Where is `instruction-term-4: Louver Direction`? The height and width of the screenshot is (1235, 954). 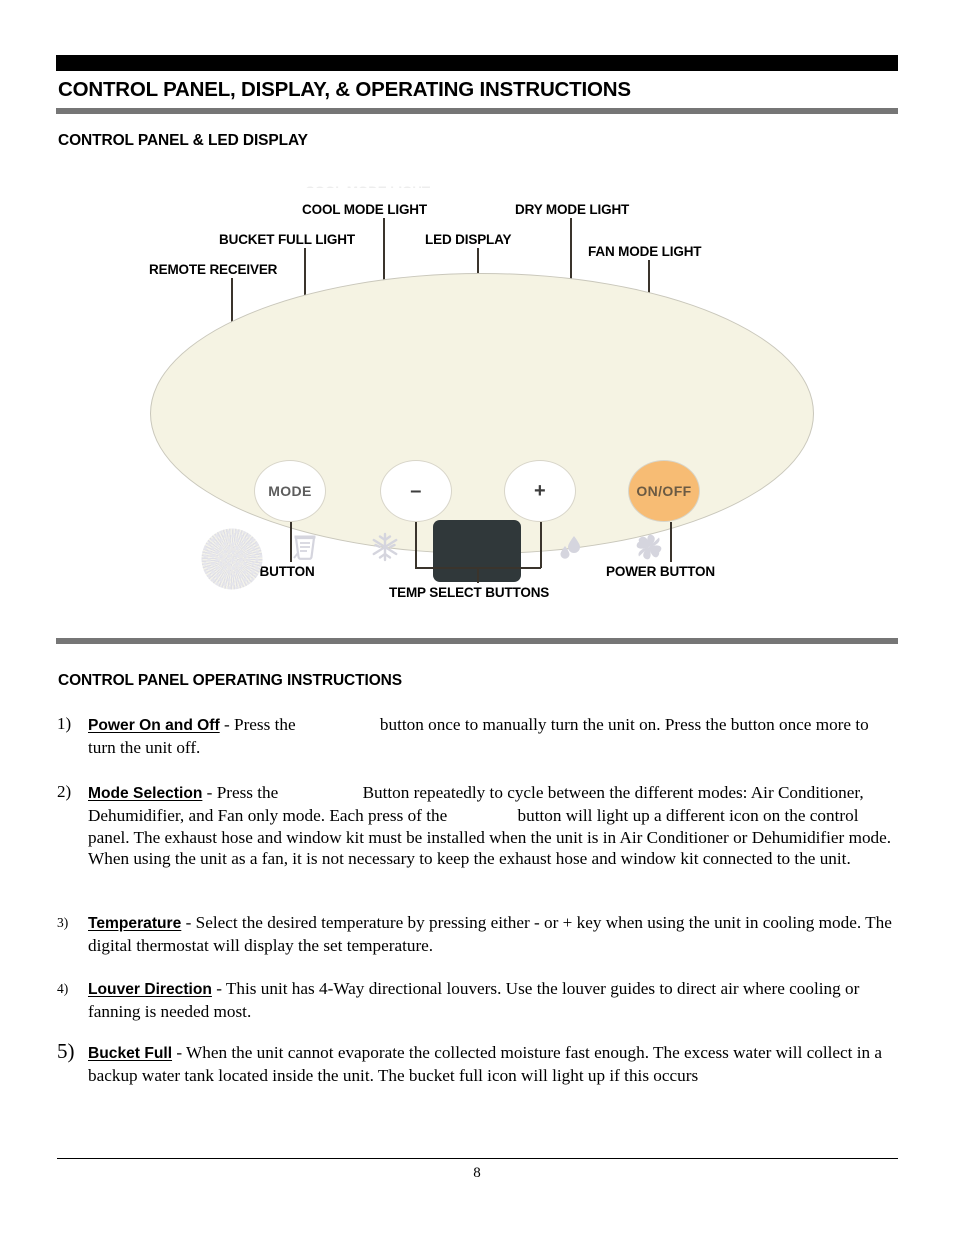
instruction-term-4: Louver Direction is located at coordinates (150, 989).